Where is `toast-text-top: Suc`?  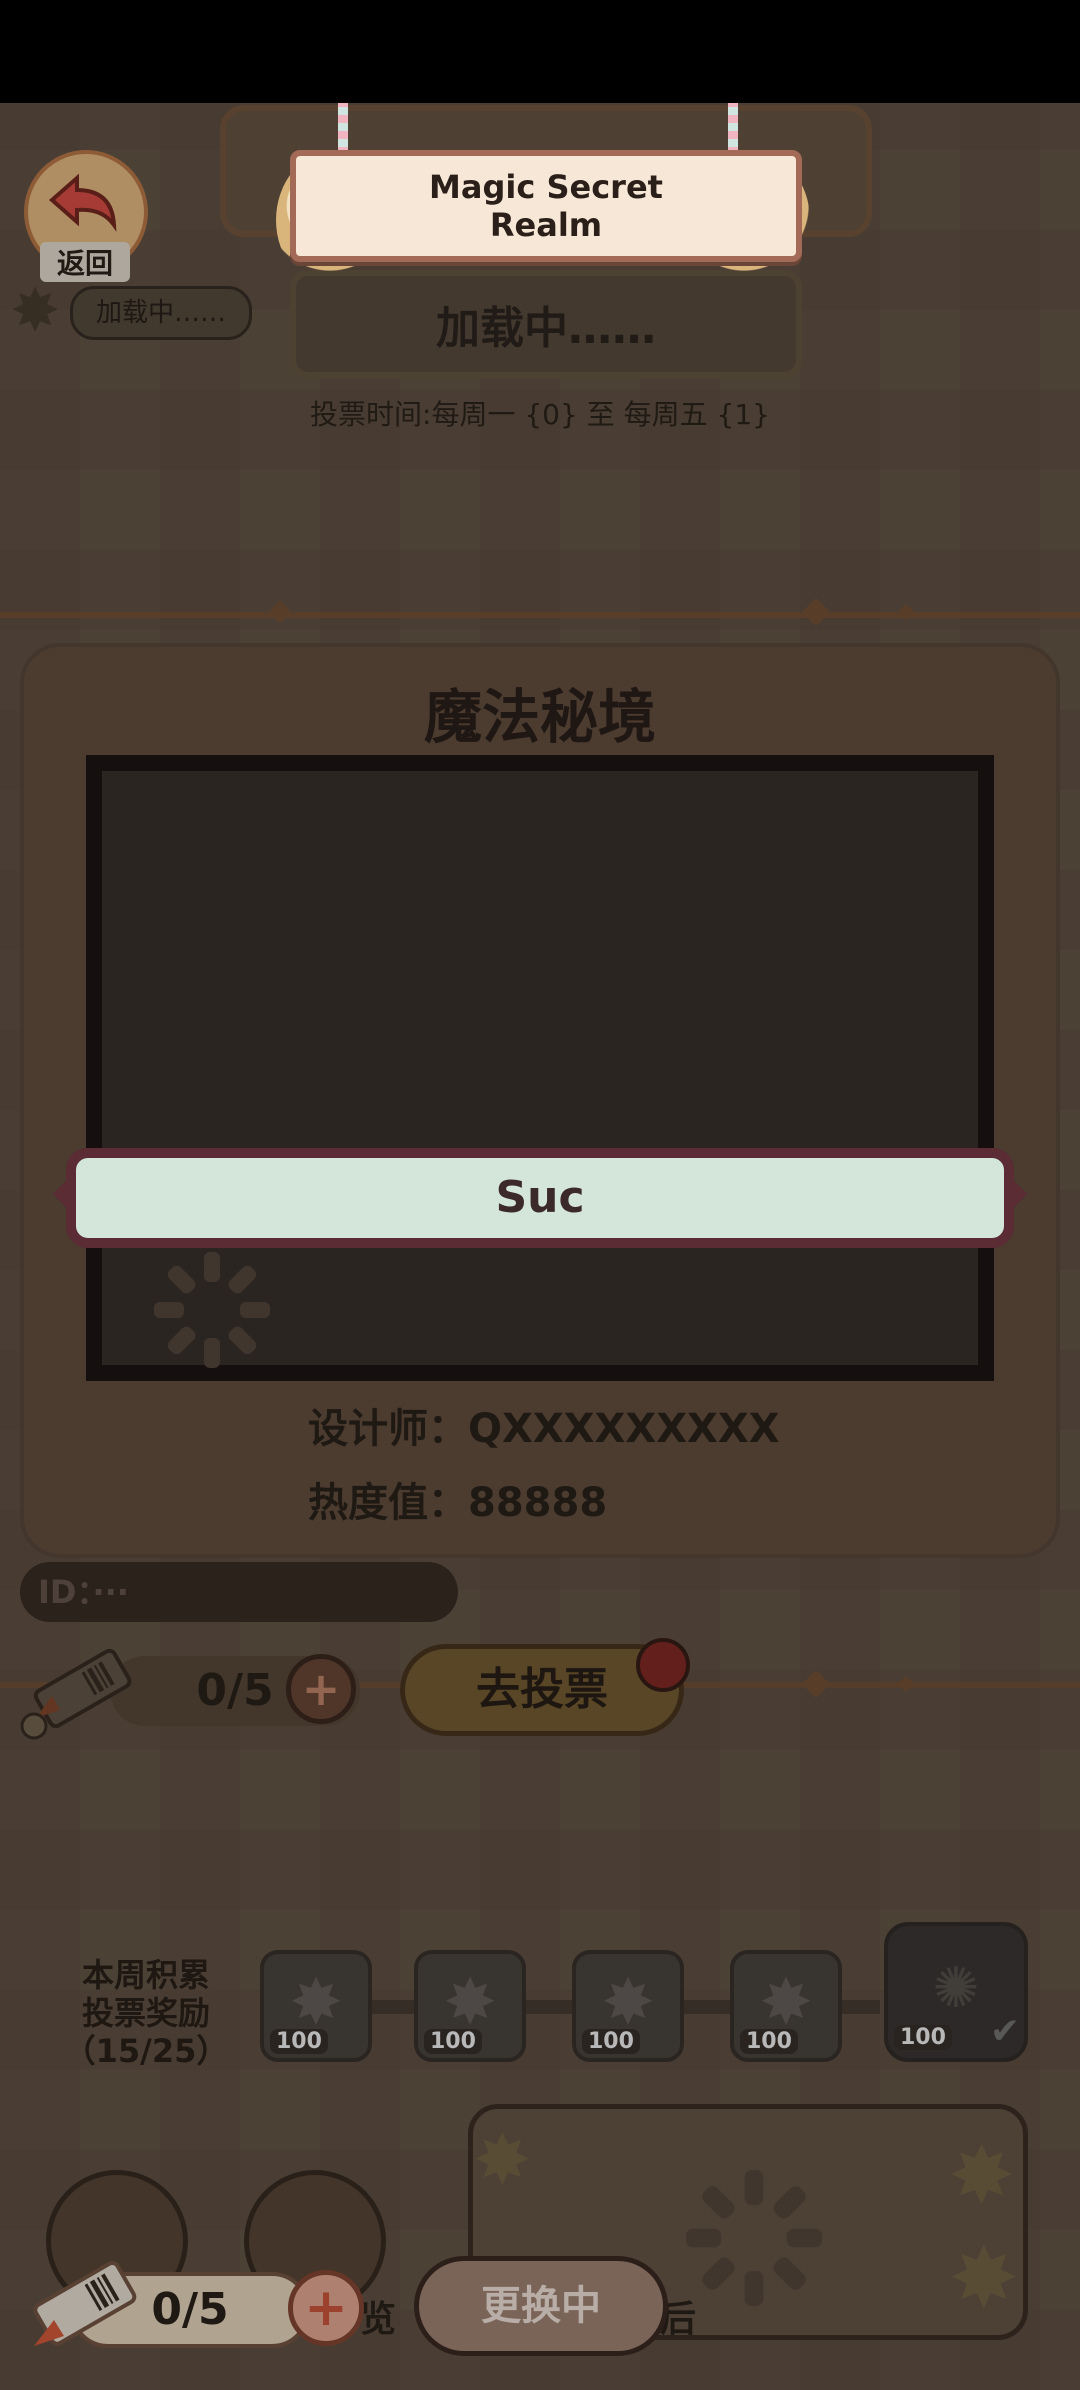 toast-text-top: Suc is located at coordinates (540, 1197).